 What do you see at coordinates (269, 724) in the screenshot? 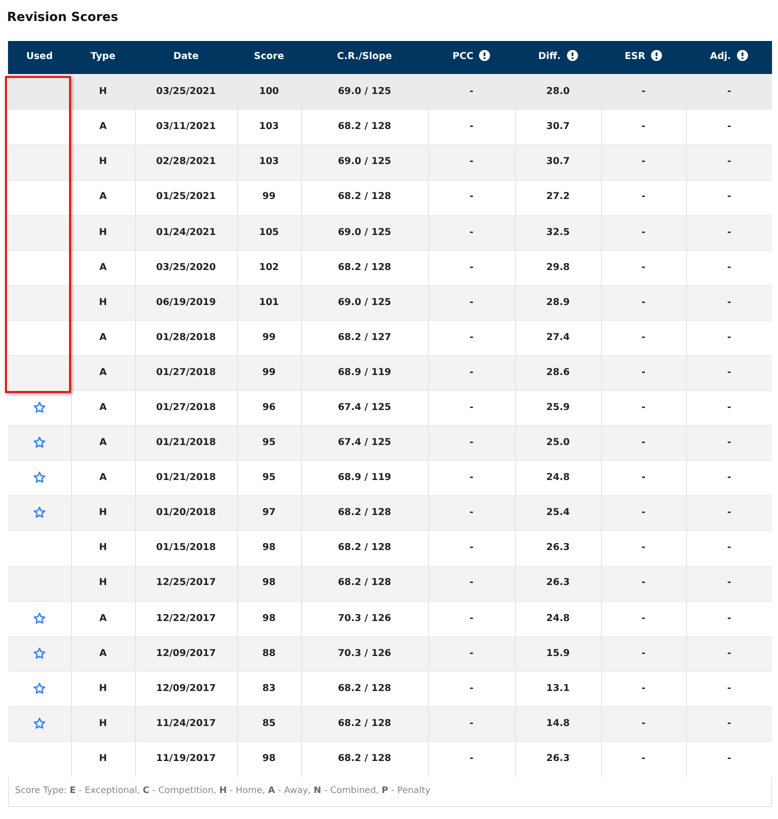
I see `table-cell: 85` at bounding box center [269, 724].